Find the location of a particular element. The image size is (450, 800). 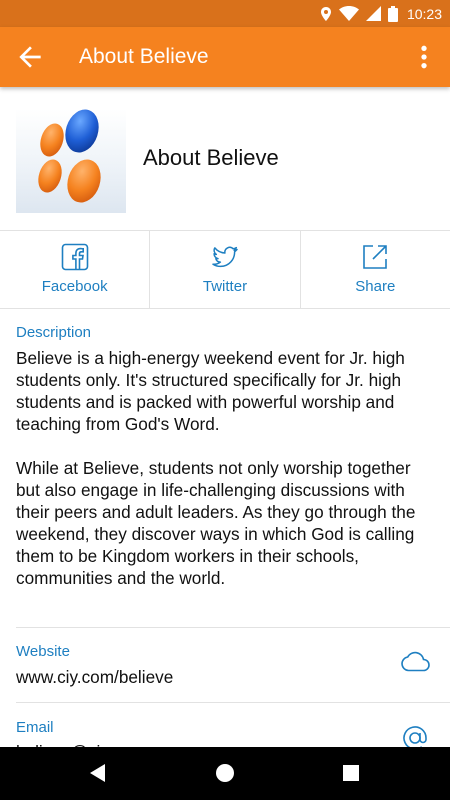

twitter-button: Twitter is located at coordinates (224, 269).